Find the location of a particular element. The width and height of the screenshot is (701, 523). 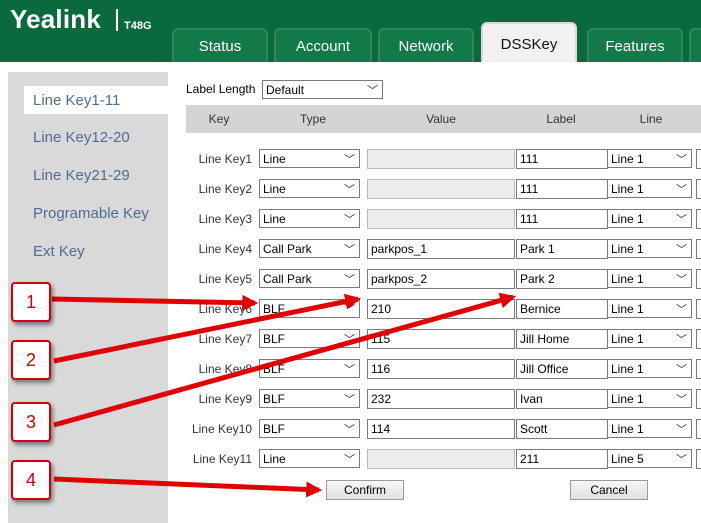

row-label-input: Park 2 is located at coordinates (562, 279).